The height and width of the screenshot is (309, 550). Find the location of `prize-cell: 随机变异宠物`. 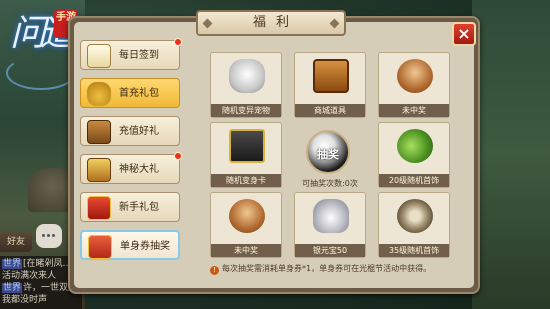

prize-cell: 随机变异宠物 is located at coordinates (246, 85).